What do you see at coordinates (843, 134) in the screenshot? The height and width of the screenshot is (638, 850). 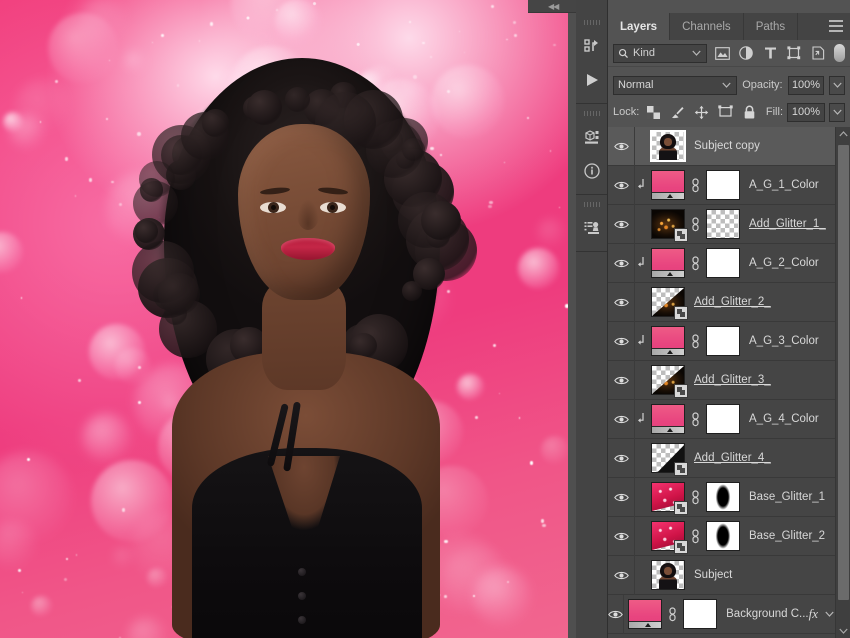 I see `scroll-up-button` at bounding box center [843, 134].